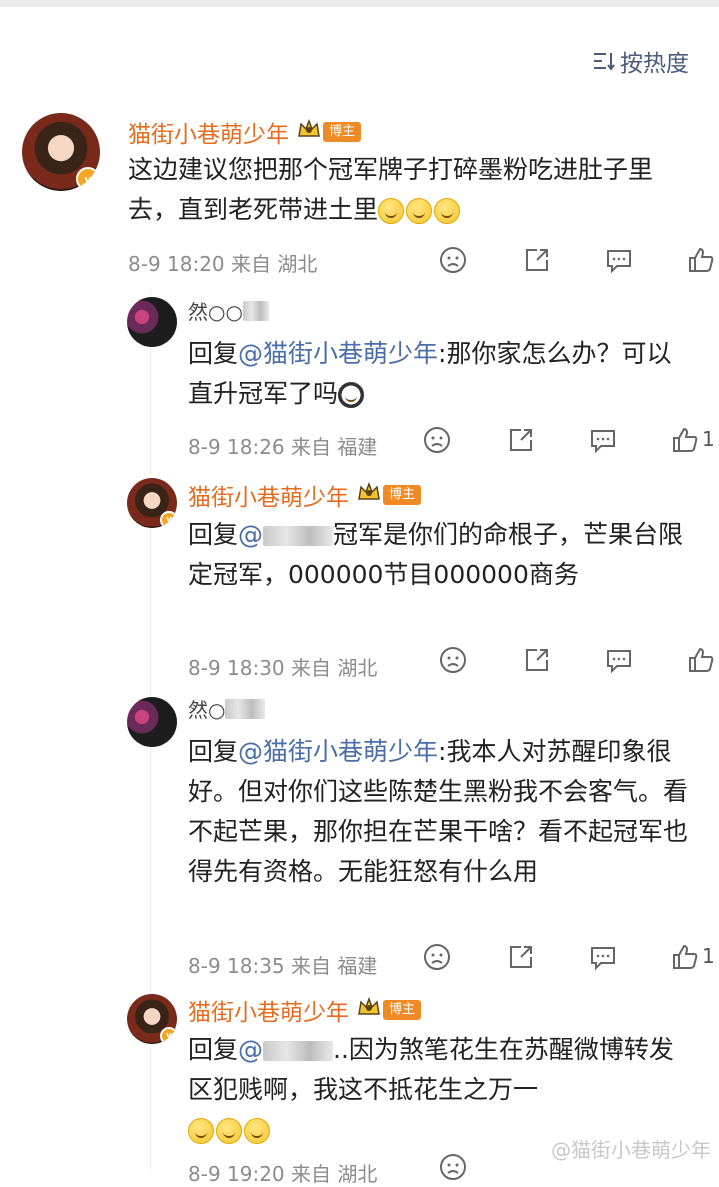  Describe the element at coordinates (436, 554) in the screenshot. I see `reply-text: 回复@ 冠军是你们的命根子，芒果台限定冠军，000000节目000000商务` at that location.